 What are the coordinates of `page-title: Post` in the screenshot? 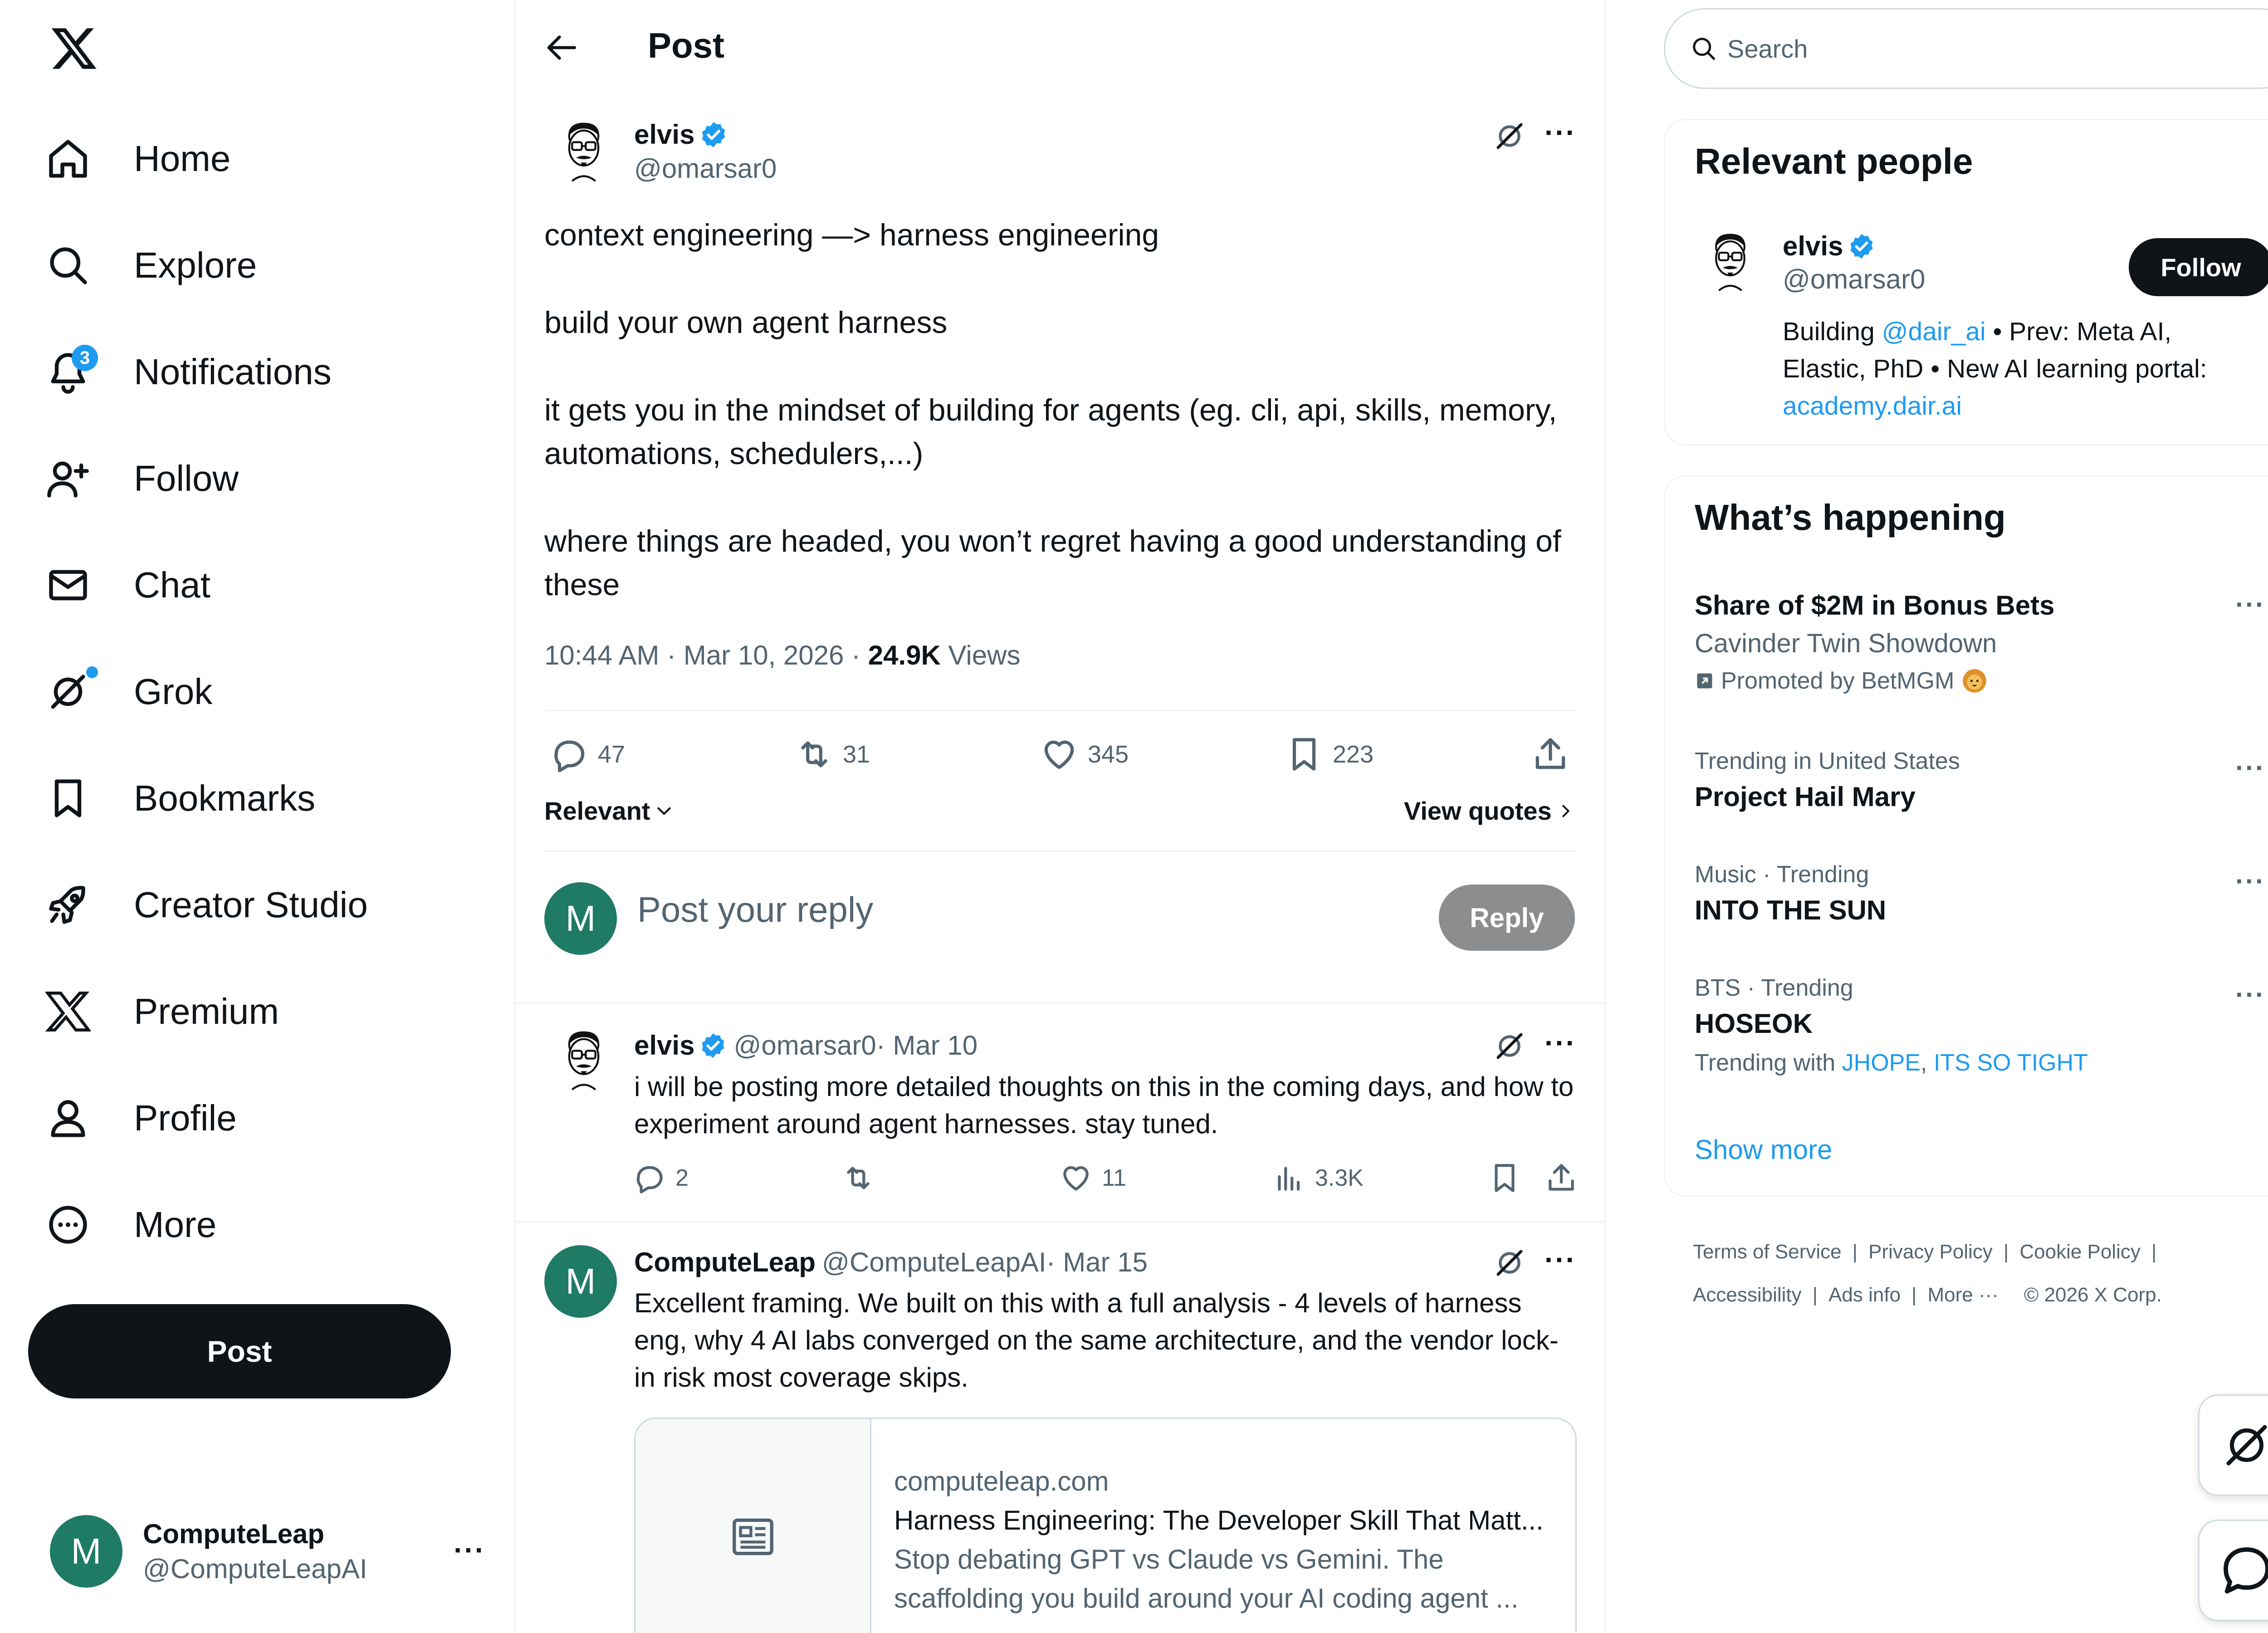 It's located at (687, 45).